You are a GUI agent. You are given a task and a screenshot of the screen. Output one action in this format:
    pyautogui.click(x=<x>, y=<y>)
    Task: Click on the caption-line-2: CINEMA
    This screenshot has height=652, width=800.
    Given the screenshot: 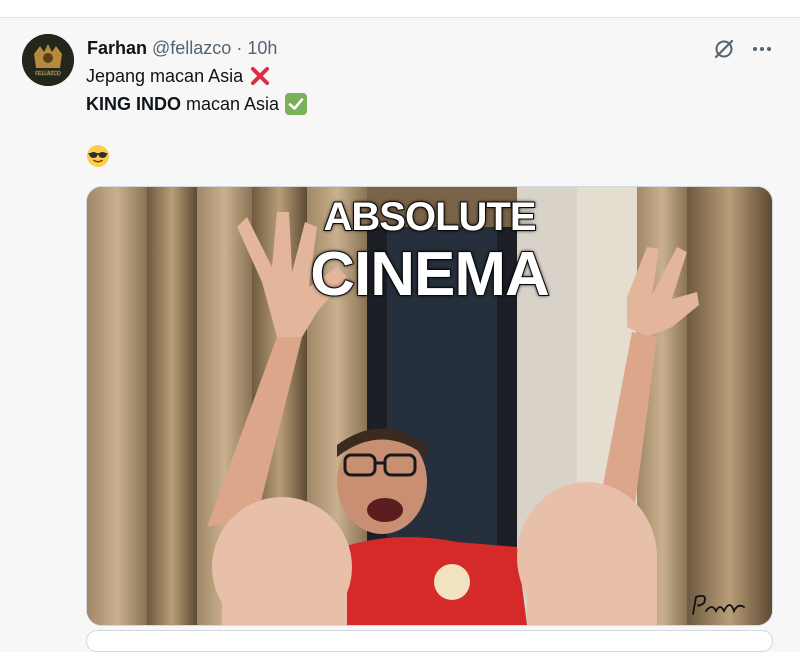 What is the action you would take?
    pyautogui.click(x=430, y=274)
    